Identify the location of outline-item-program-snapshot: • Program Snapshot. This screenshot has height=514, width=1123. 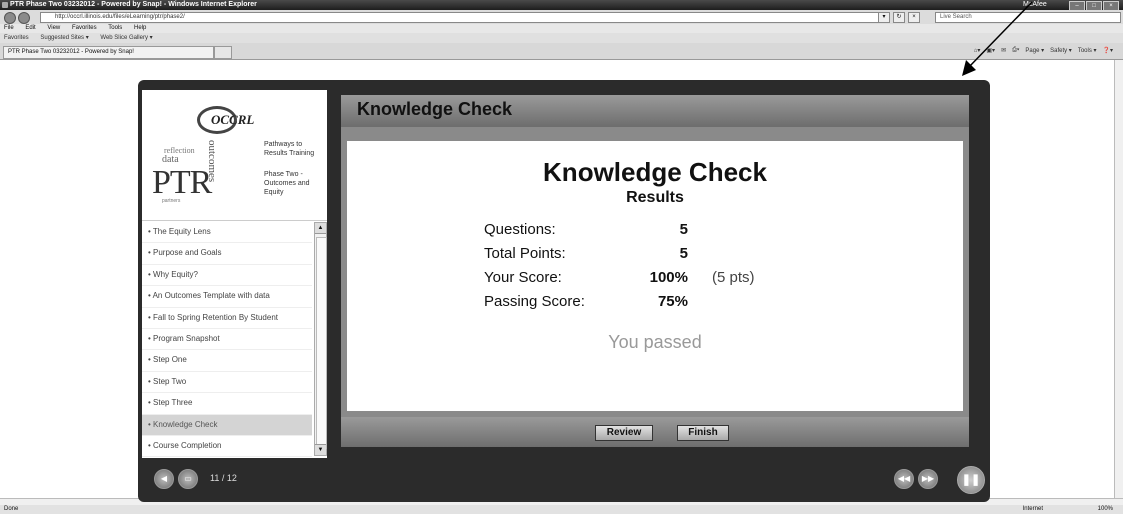
(227, 340).